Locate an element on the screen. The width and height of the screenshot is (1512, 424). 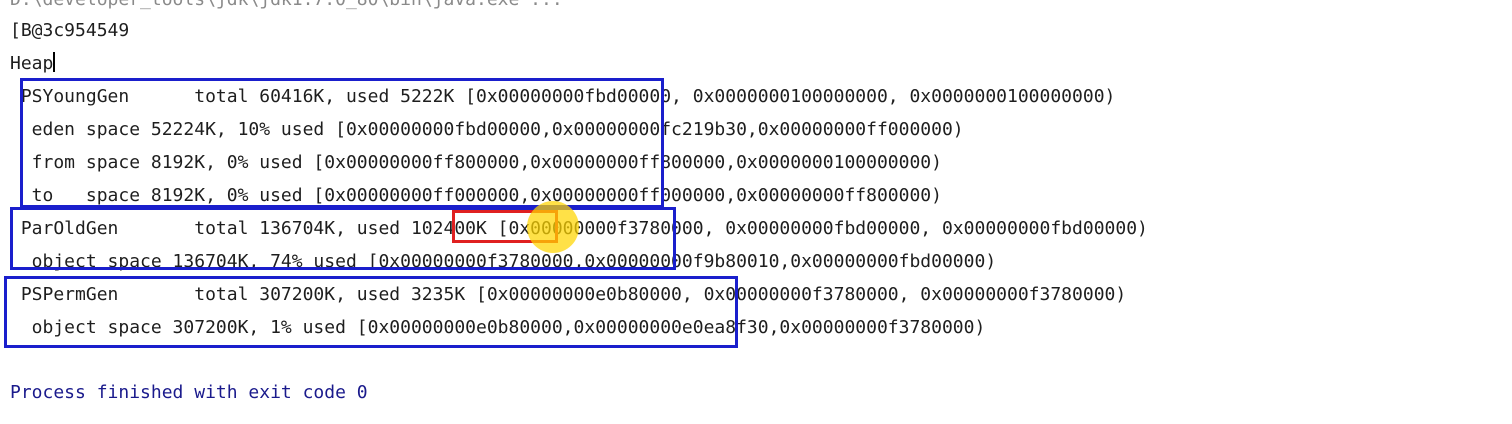
perm-gen-highlight-box is located at coordinates (371, 312).